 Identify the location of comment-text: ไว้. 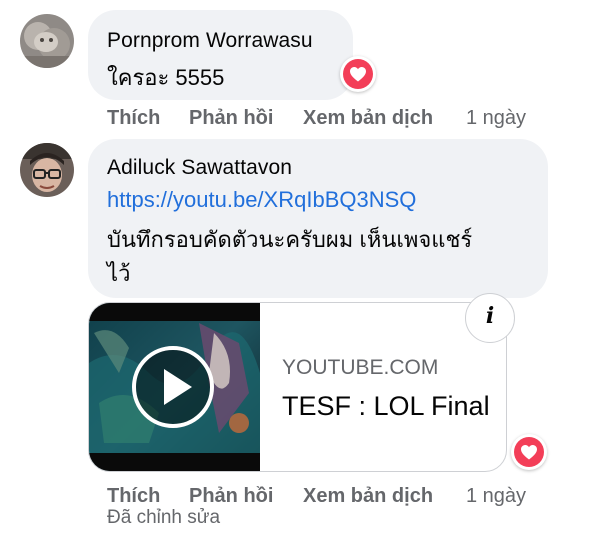
(119, 273).